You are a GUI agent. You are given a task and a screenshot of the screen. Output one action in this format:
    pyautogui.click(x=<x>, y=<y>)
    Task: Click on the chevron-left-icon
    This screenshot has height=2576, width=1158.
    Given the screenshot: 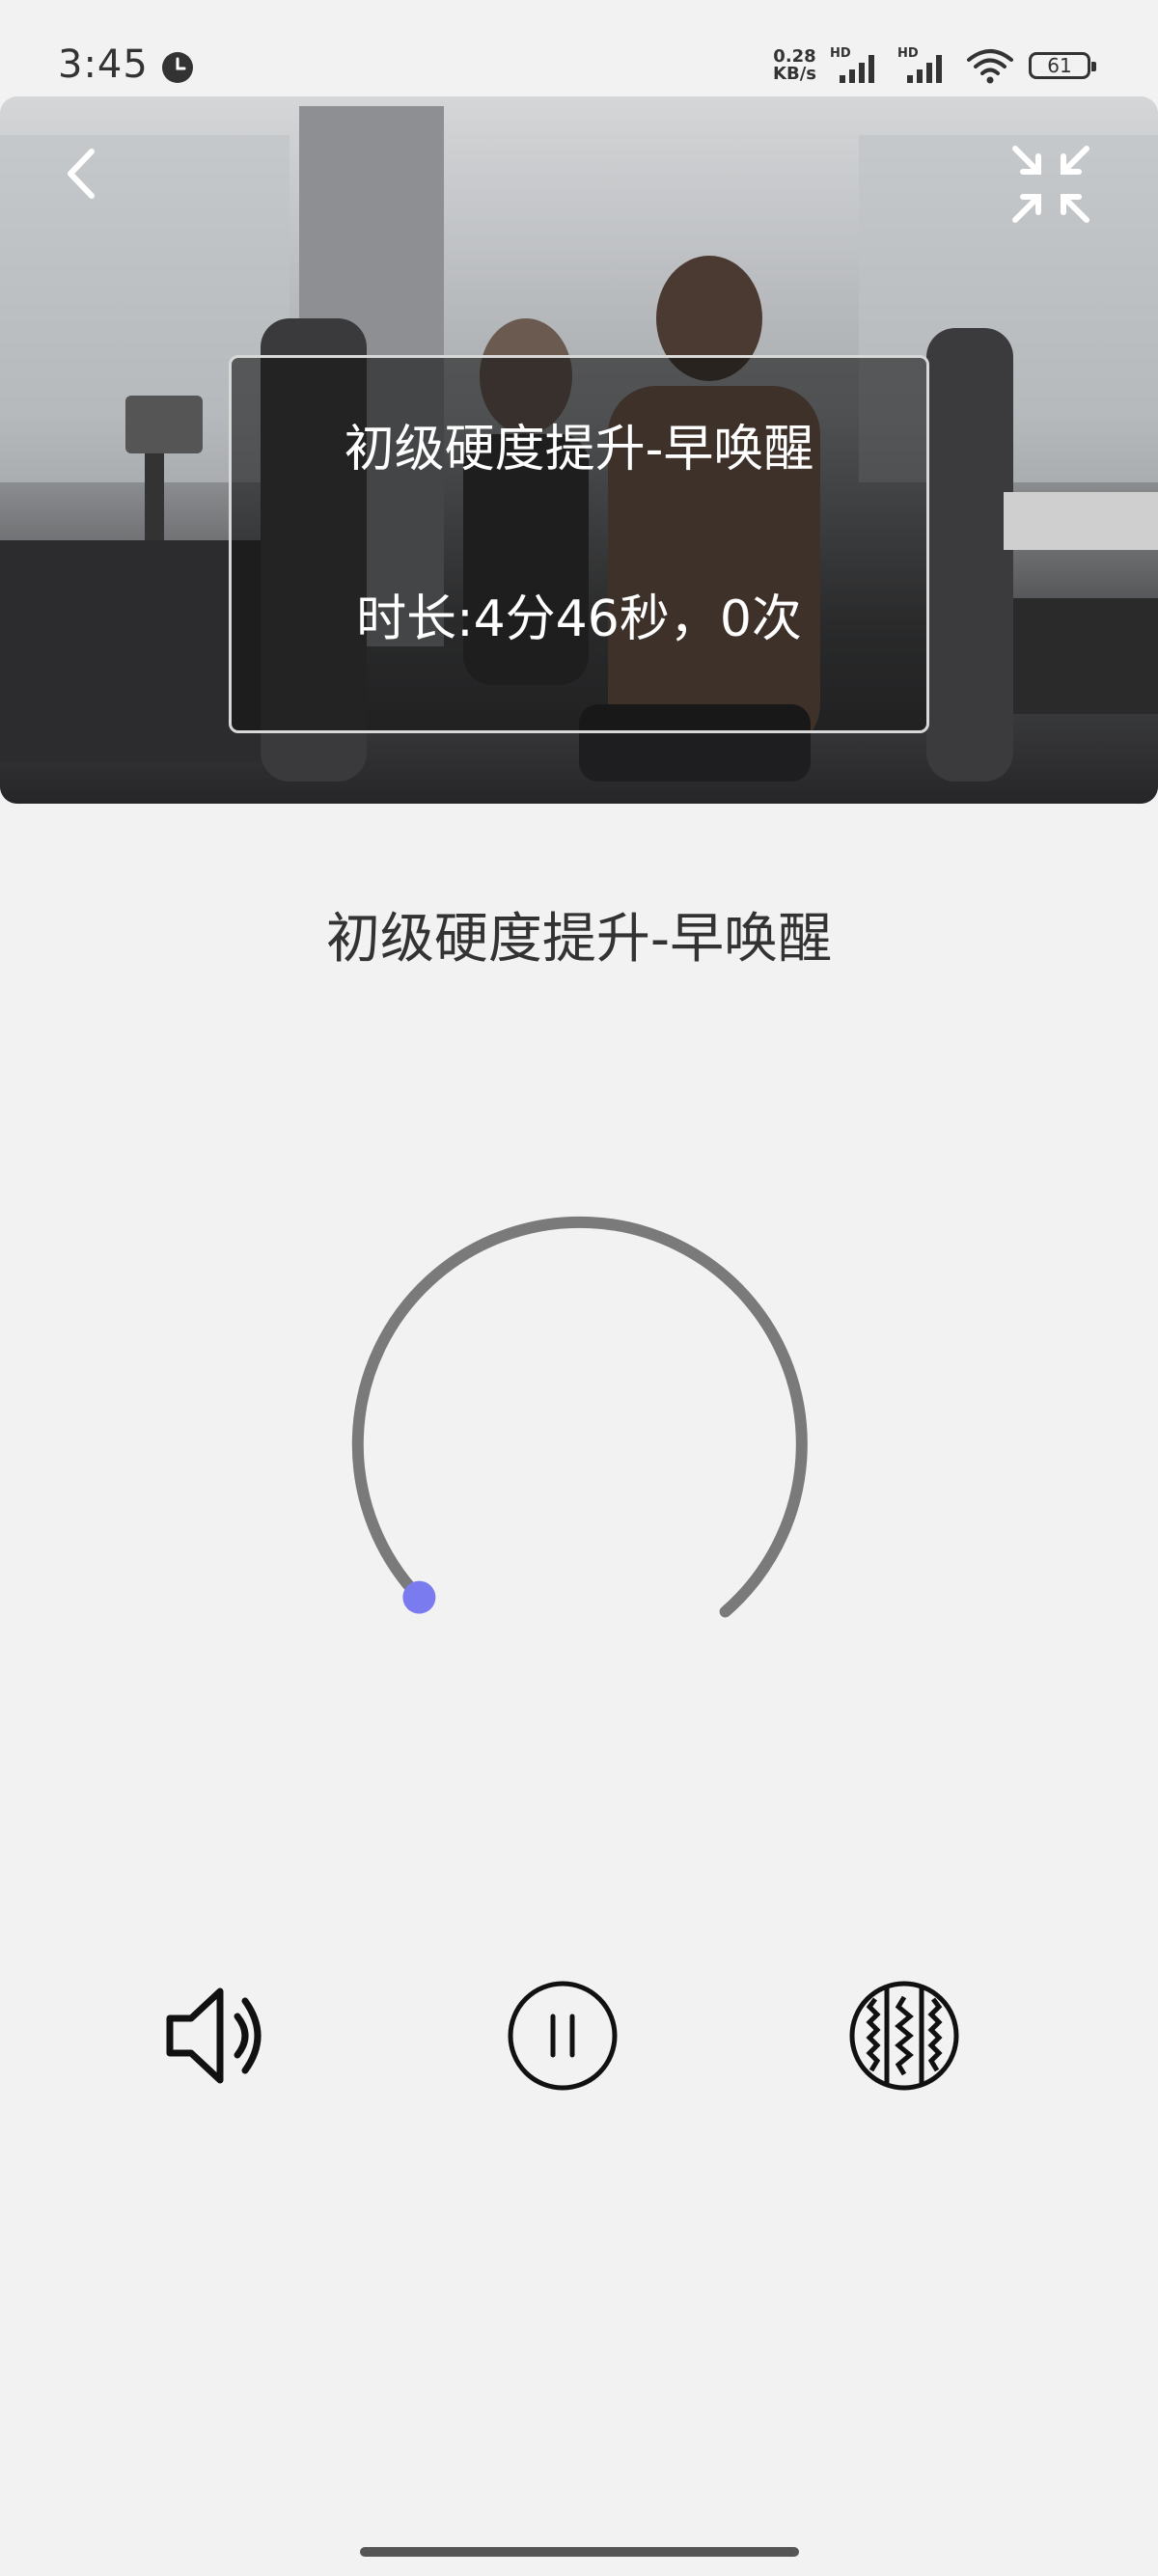 What is the action you would take?
    pyautogui.click(x=81, y=174)
    